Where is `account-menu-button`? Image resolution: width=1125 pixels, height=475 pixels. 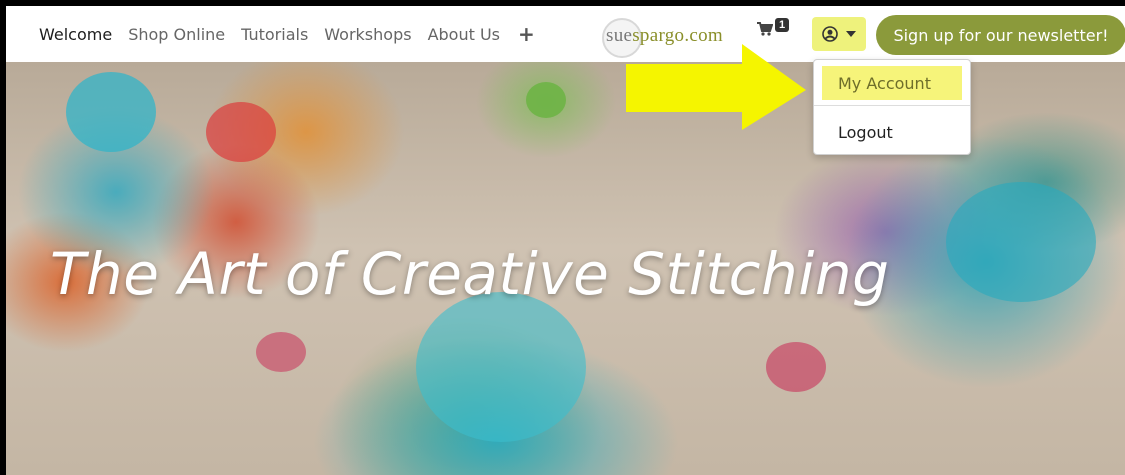
account-menu-button is located at coordinates (839, 34).